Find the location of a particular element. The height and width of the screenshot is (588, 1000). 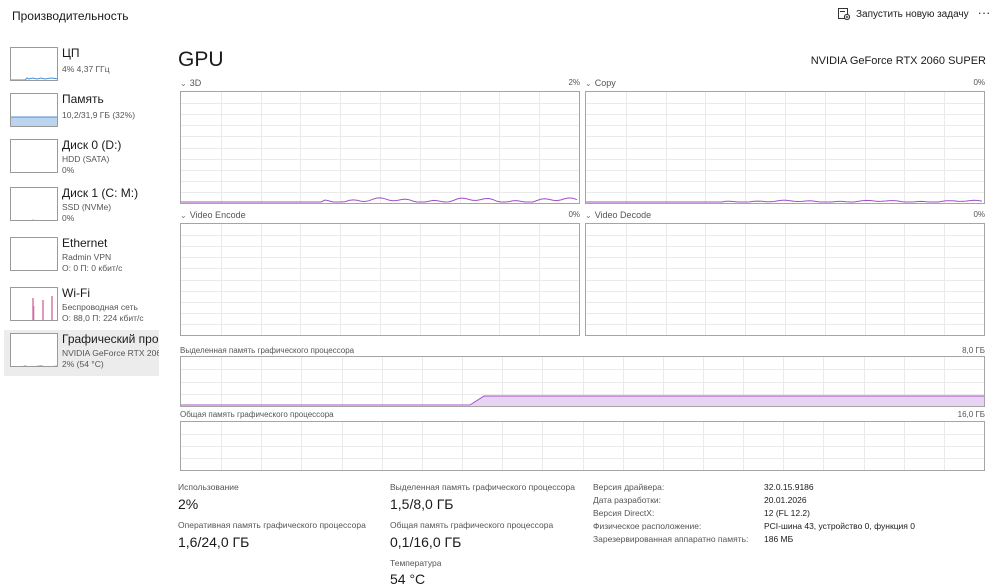

graph-shared-memory is located at coordinates (582, 446).